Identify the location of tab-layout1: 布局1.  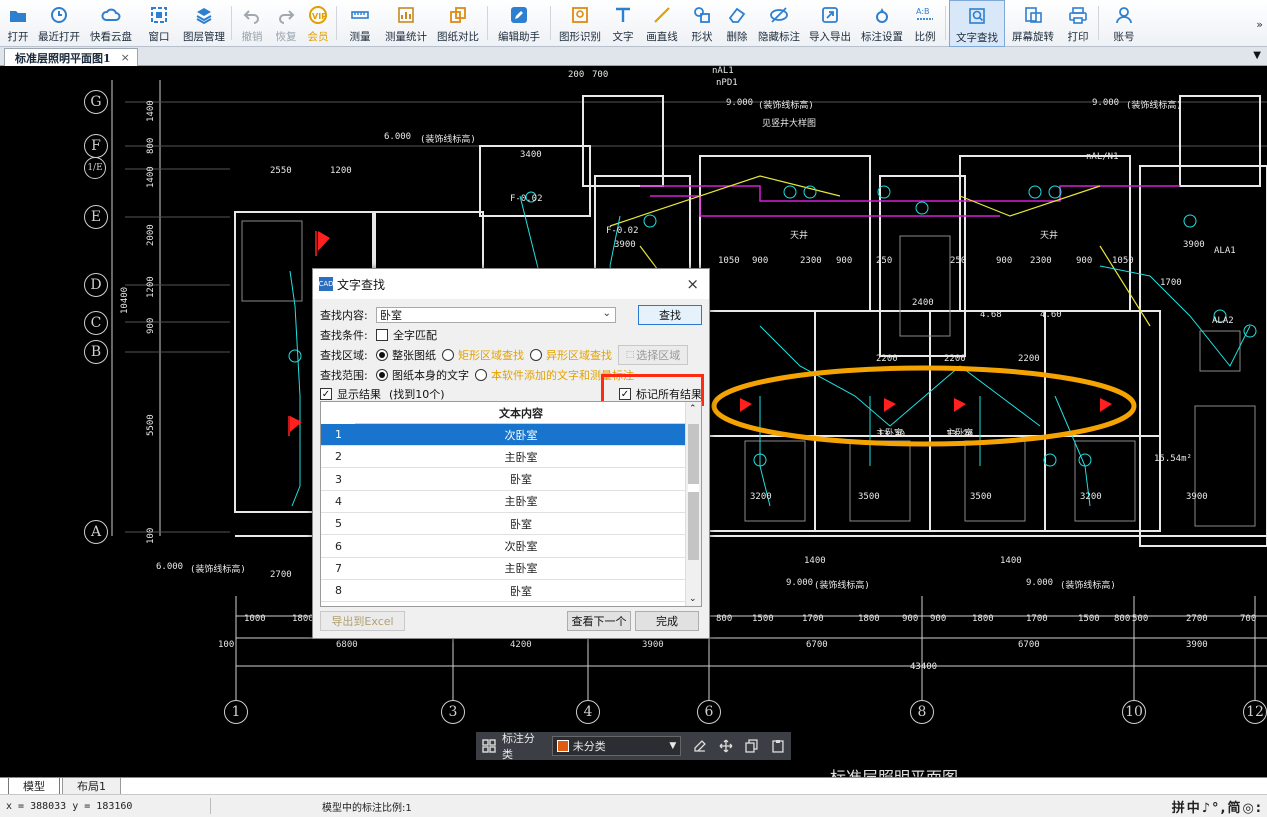
(91, 786).